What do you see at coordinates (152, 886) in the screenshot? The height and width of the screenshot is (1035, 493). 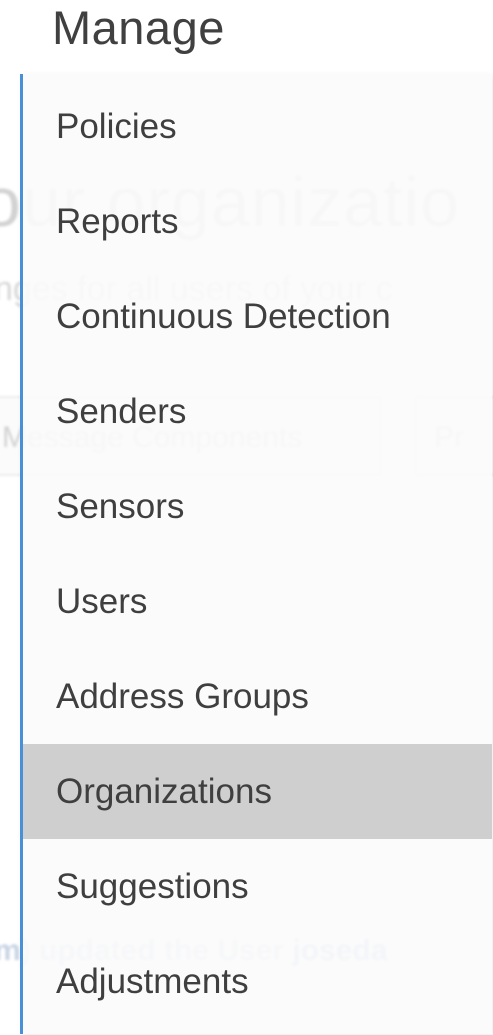 I see `menu-item-label: Suggestions` at bounding box center [152, 886].